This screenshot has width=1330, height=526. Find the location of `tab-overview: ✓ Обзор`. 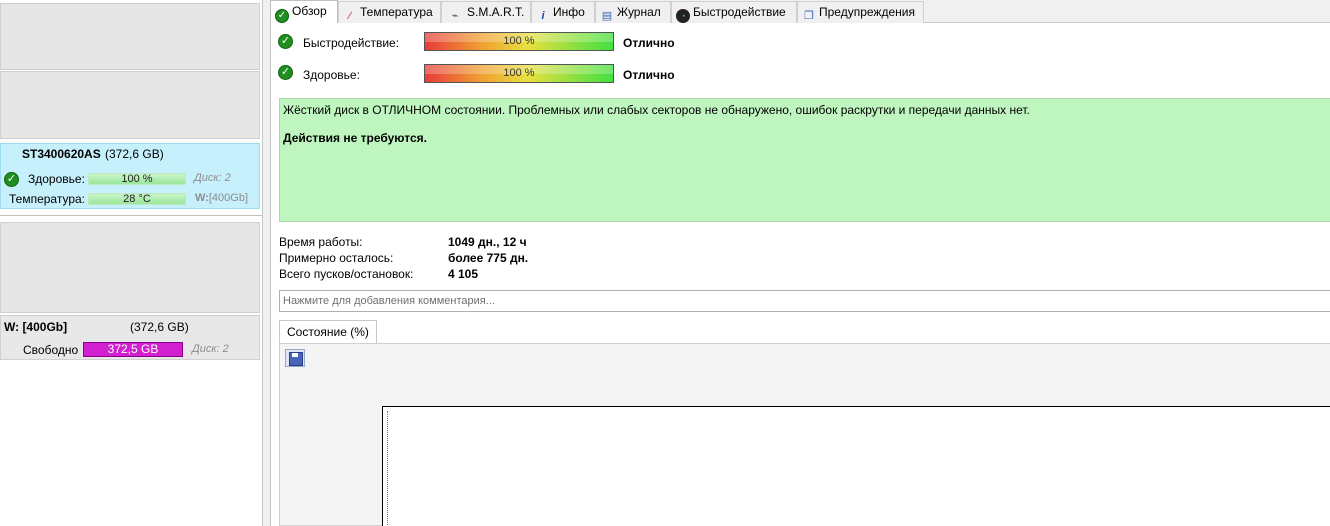

tab-overview: ✓ Обзор is located at coordinates (304, 12).